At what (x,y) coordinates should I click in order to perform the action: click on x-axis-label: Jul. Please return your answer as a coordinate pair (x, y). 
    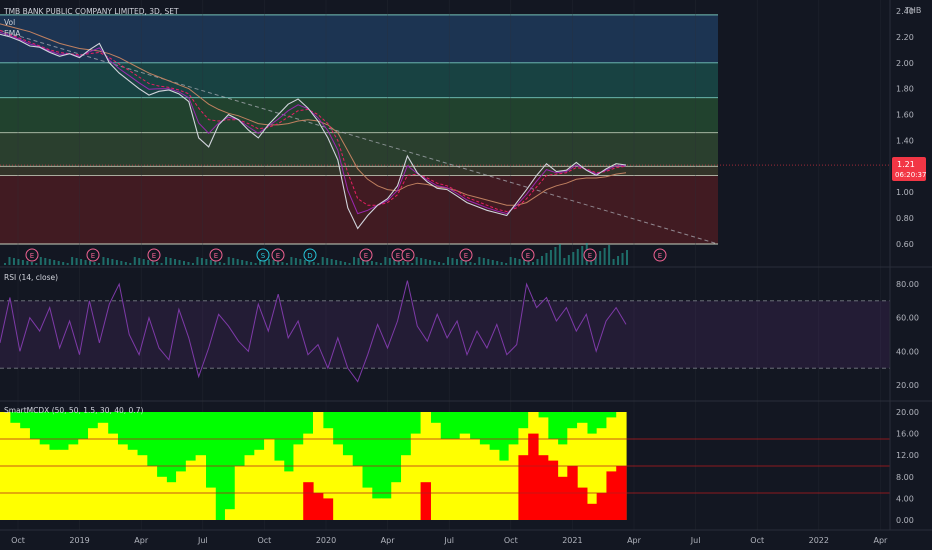
    Looking at the image, I should click on (202, 540).